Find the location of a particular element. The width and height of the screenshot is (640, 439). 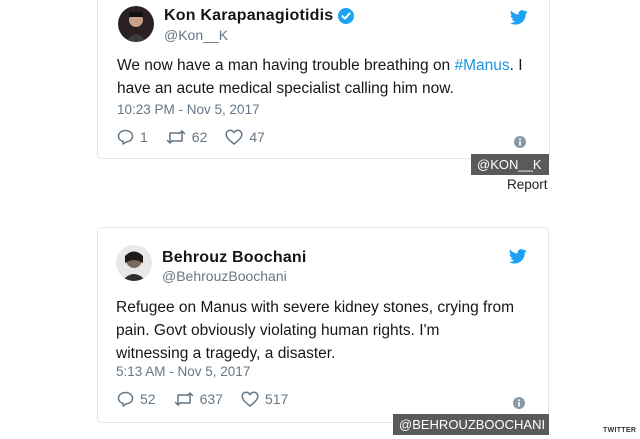

reply-count: 1 is located at coordinates (144, 137).